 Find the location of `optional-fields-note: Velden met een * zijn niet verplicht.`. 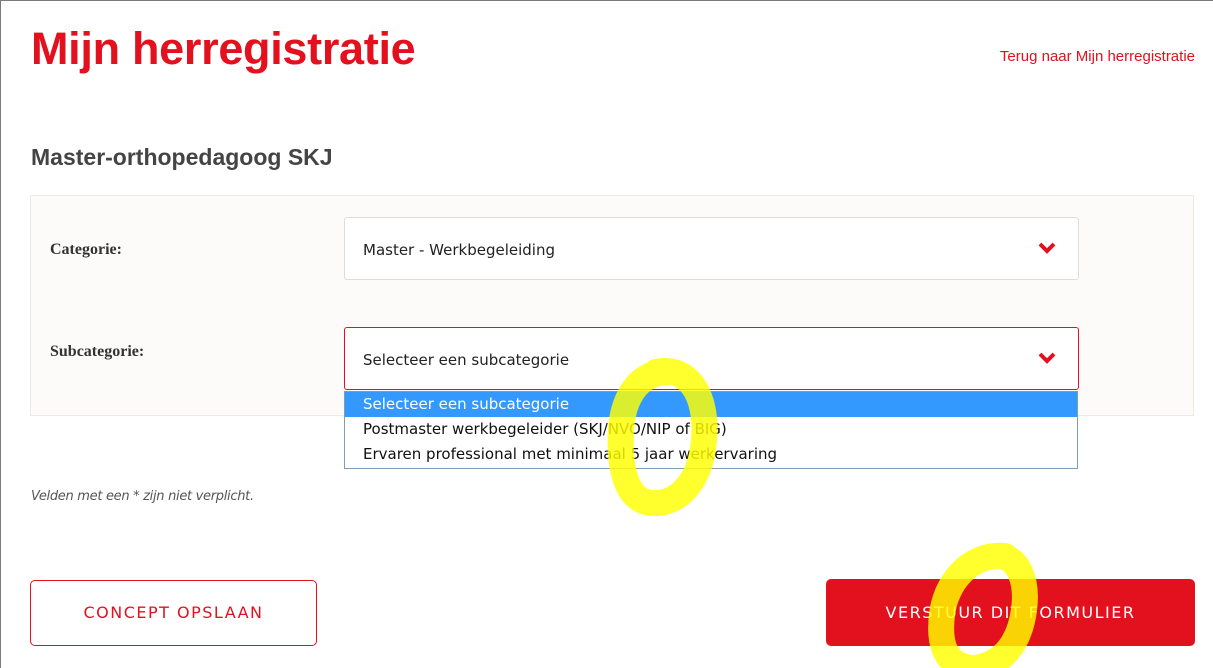

optional-fields-note: Velden met een * zijn niet verplicht. is located at coordinates (142, 496).